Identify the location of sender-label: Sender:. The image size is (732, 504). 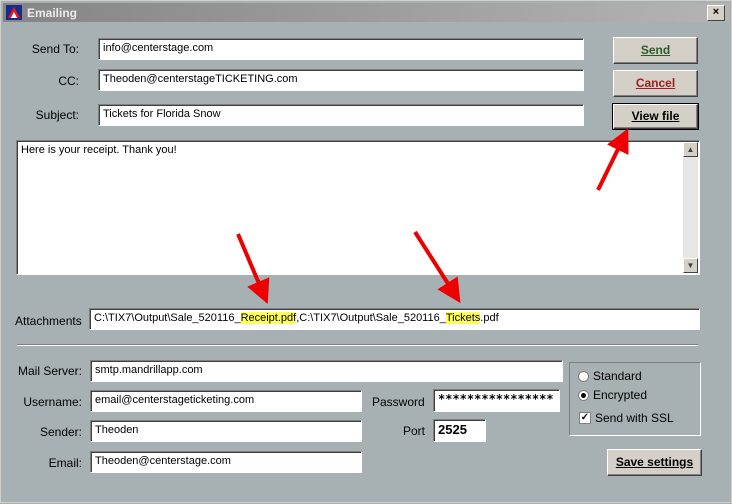
(60, 432).